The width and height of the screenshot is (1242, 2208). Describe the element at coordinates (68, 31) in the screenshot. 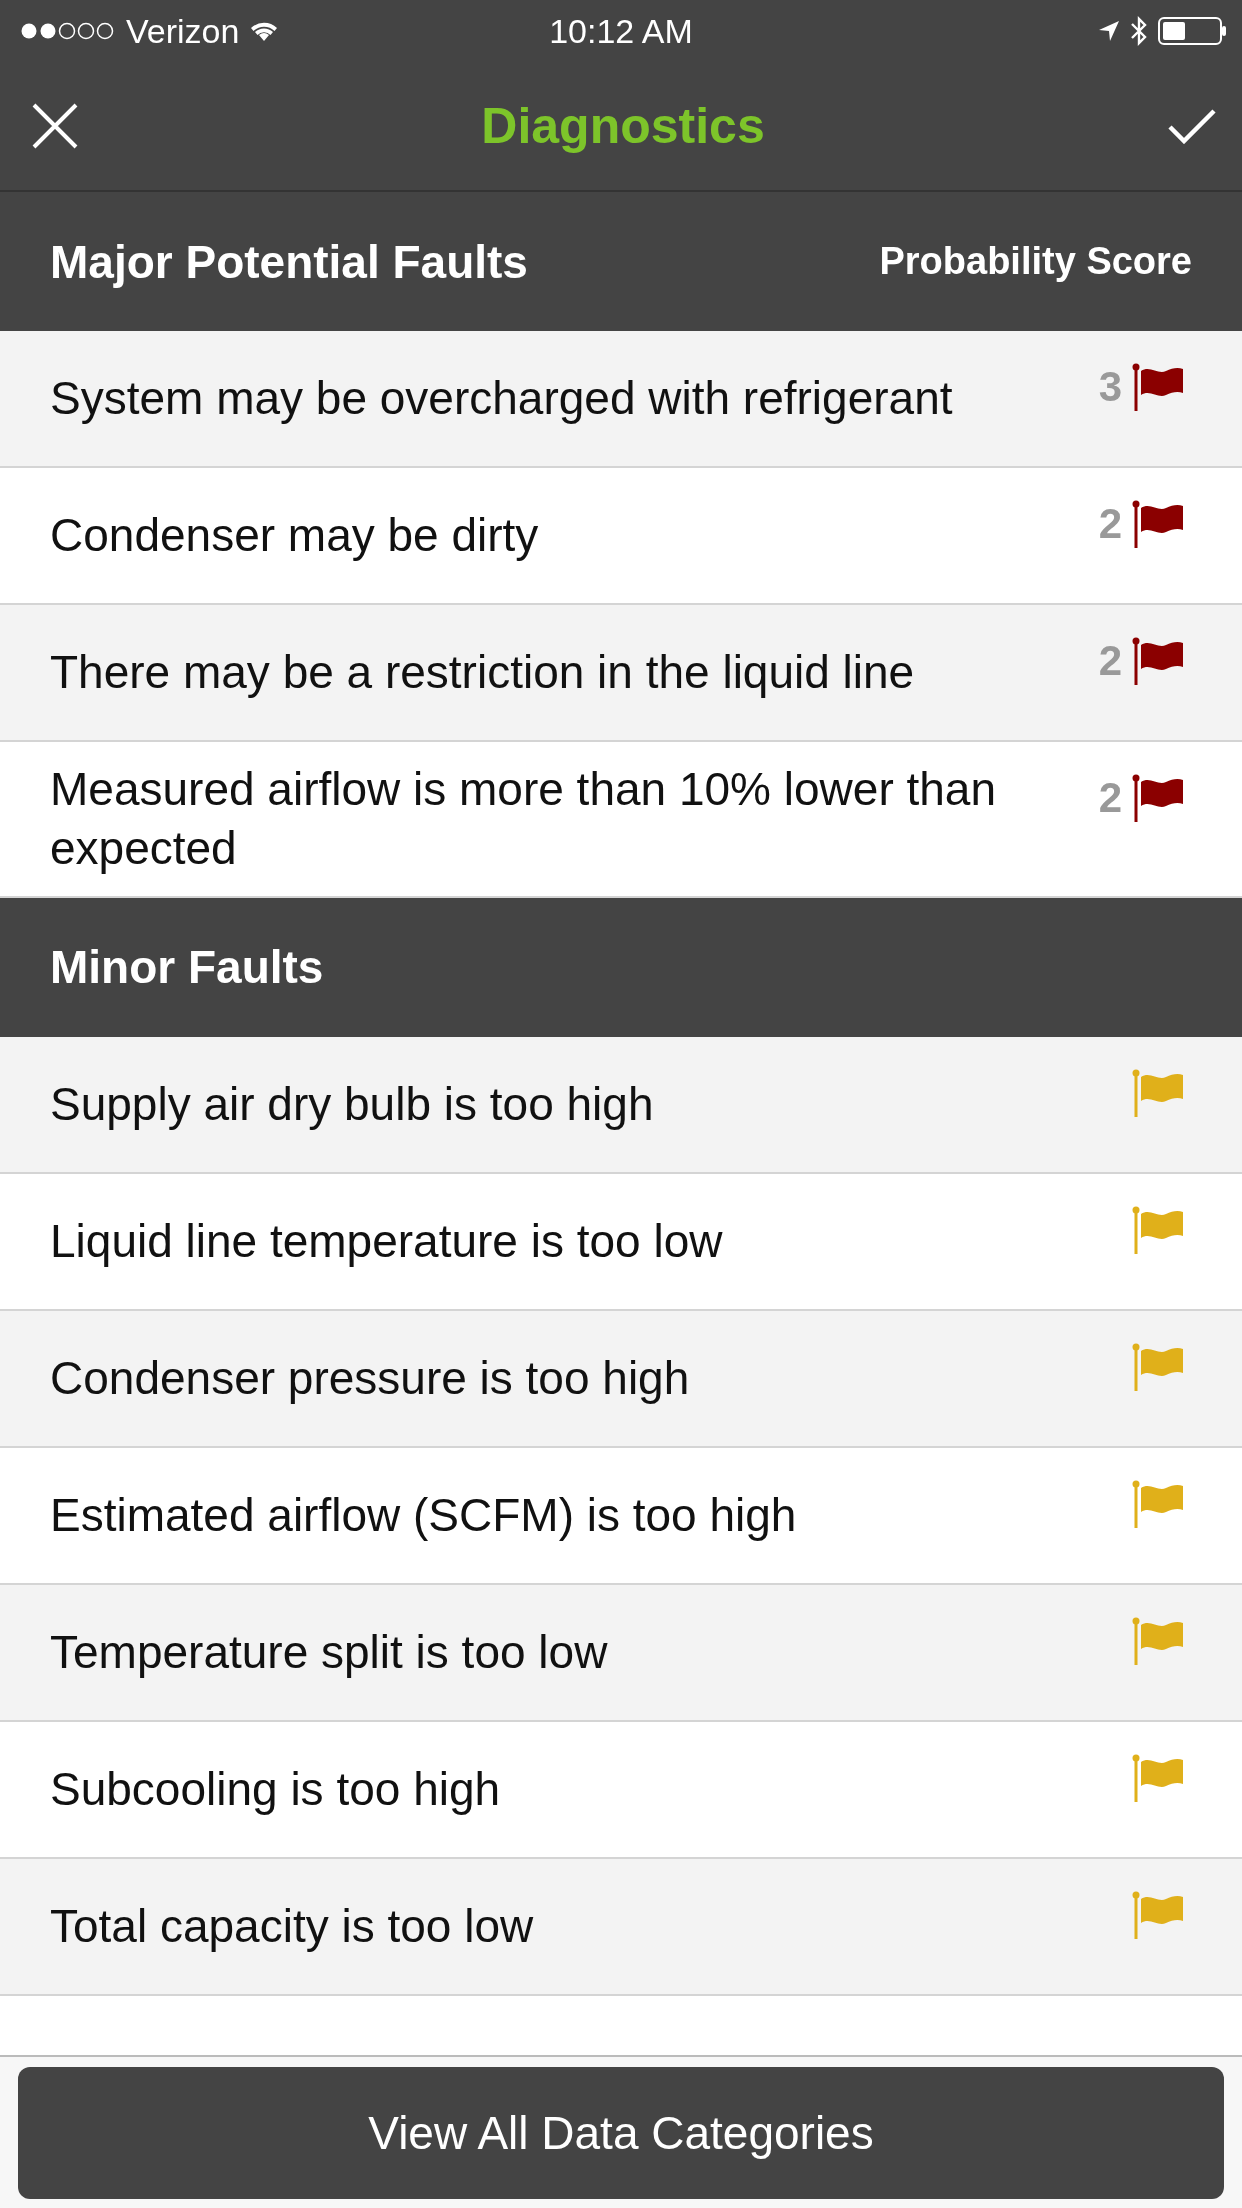

I see `signal-icon` at that location.